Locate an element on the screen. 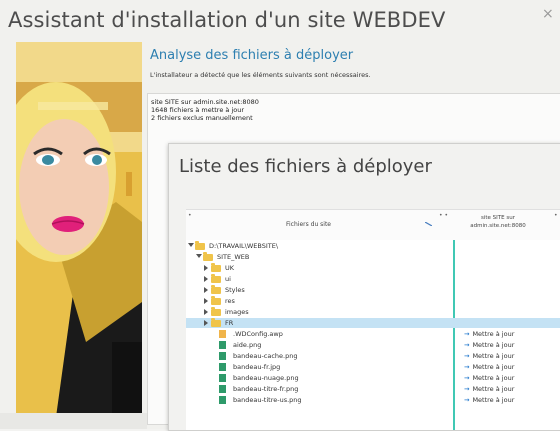 The height and width of the screenshot is (431, 560). column-header-site-files: Fichiers du site is located at coordinates (308, 225).